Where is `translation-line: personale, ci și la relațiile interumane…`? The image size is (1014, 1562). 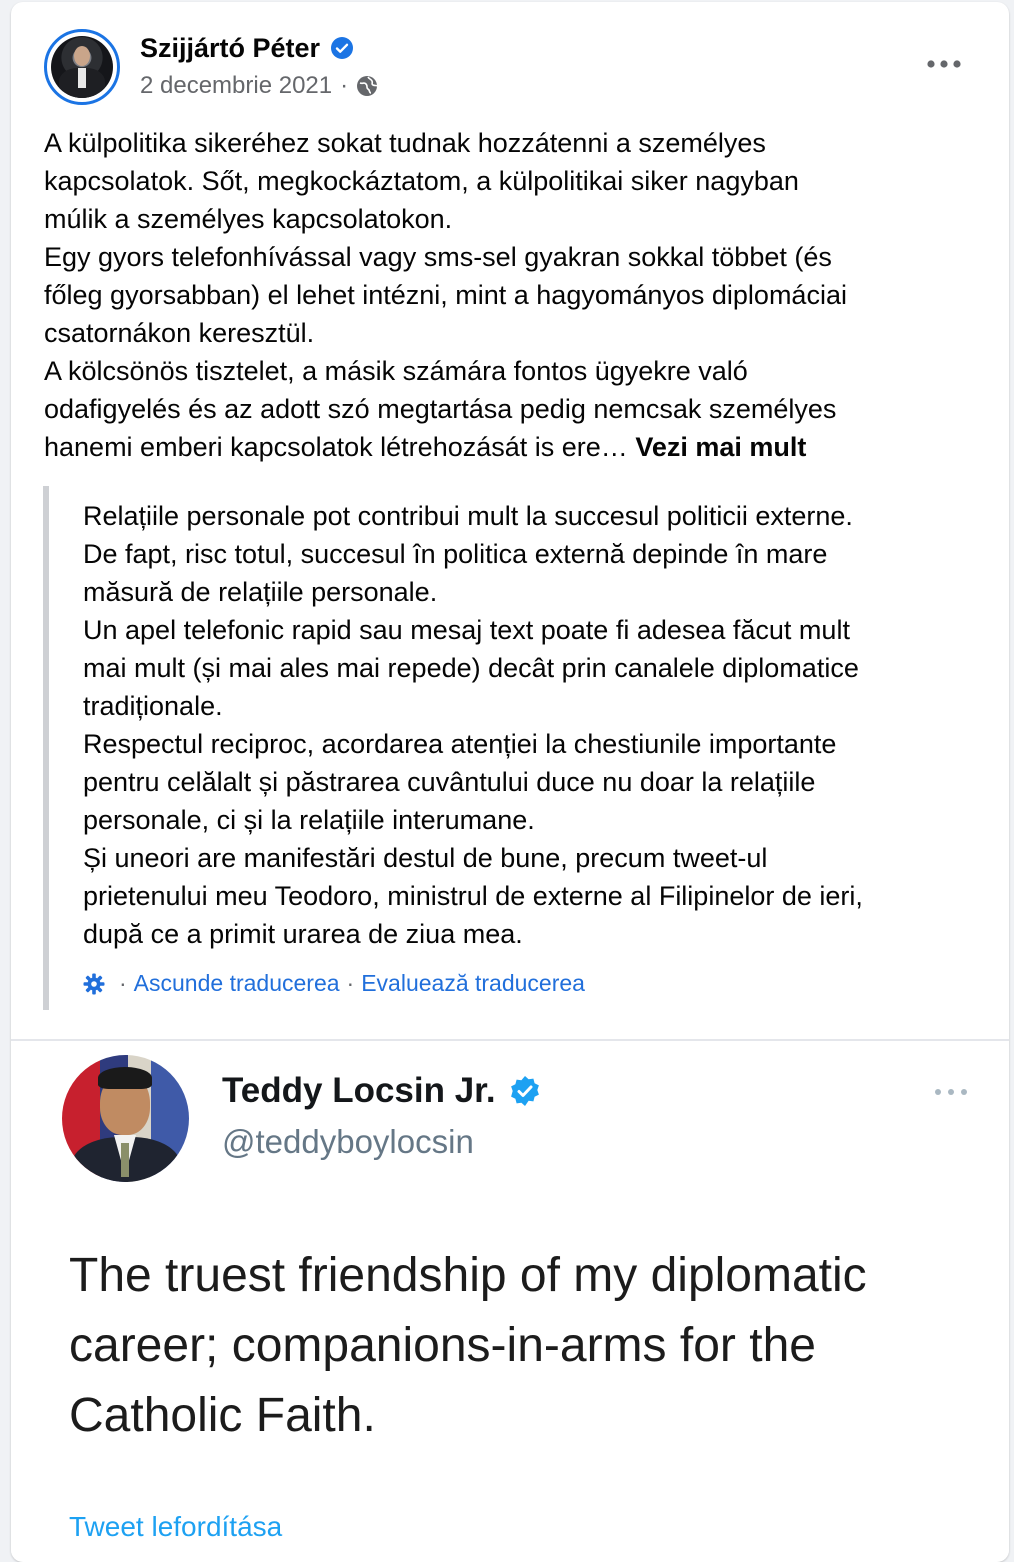 translation-line: personale, ci și la relațiile interumane… is located at coordinates (309, 820).